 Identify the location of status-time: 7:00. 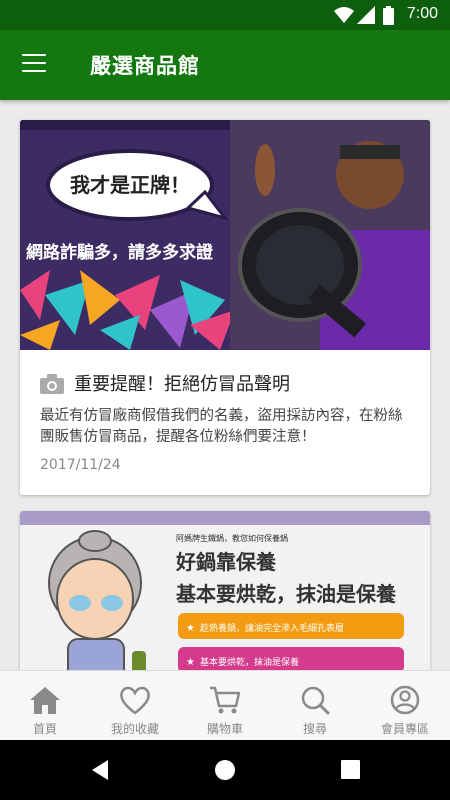
(422, 13).